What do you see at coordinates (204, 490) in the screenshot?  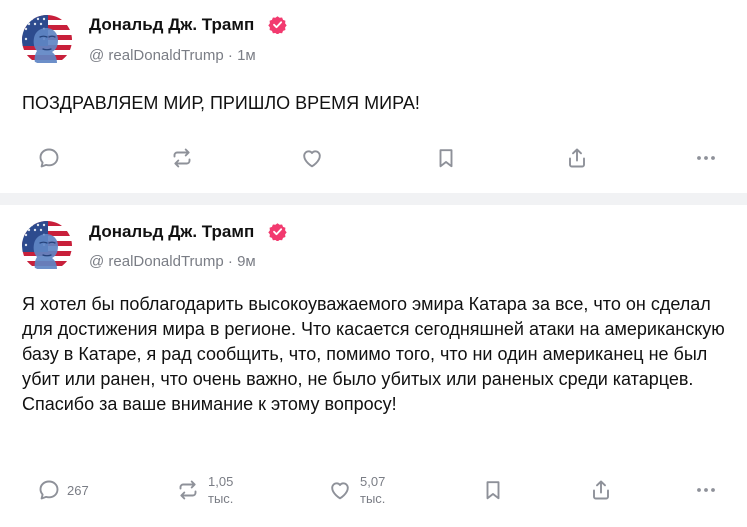 I see `repost-button: 1,05 тыс.` at bounding box center [204, 490].